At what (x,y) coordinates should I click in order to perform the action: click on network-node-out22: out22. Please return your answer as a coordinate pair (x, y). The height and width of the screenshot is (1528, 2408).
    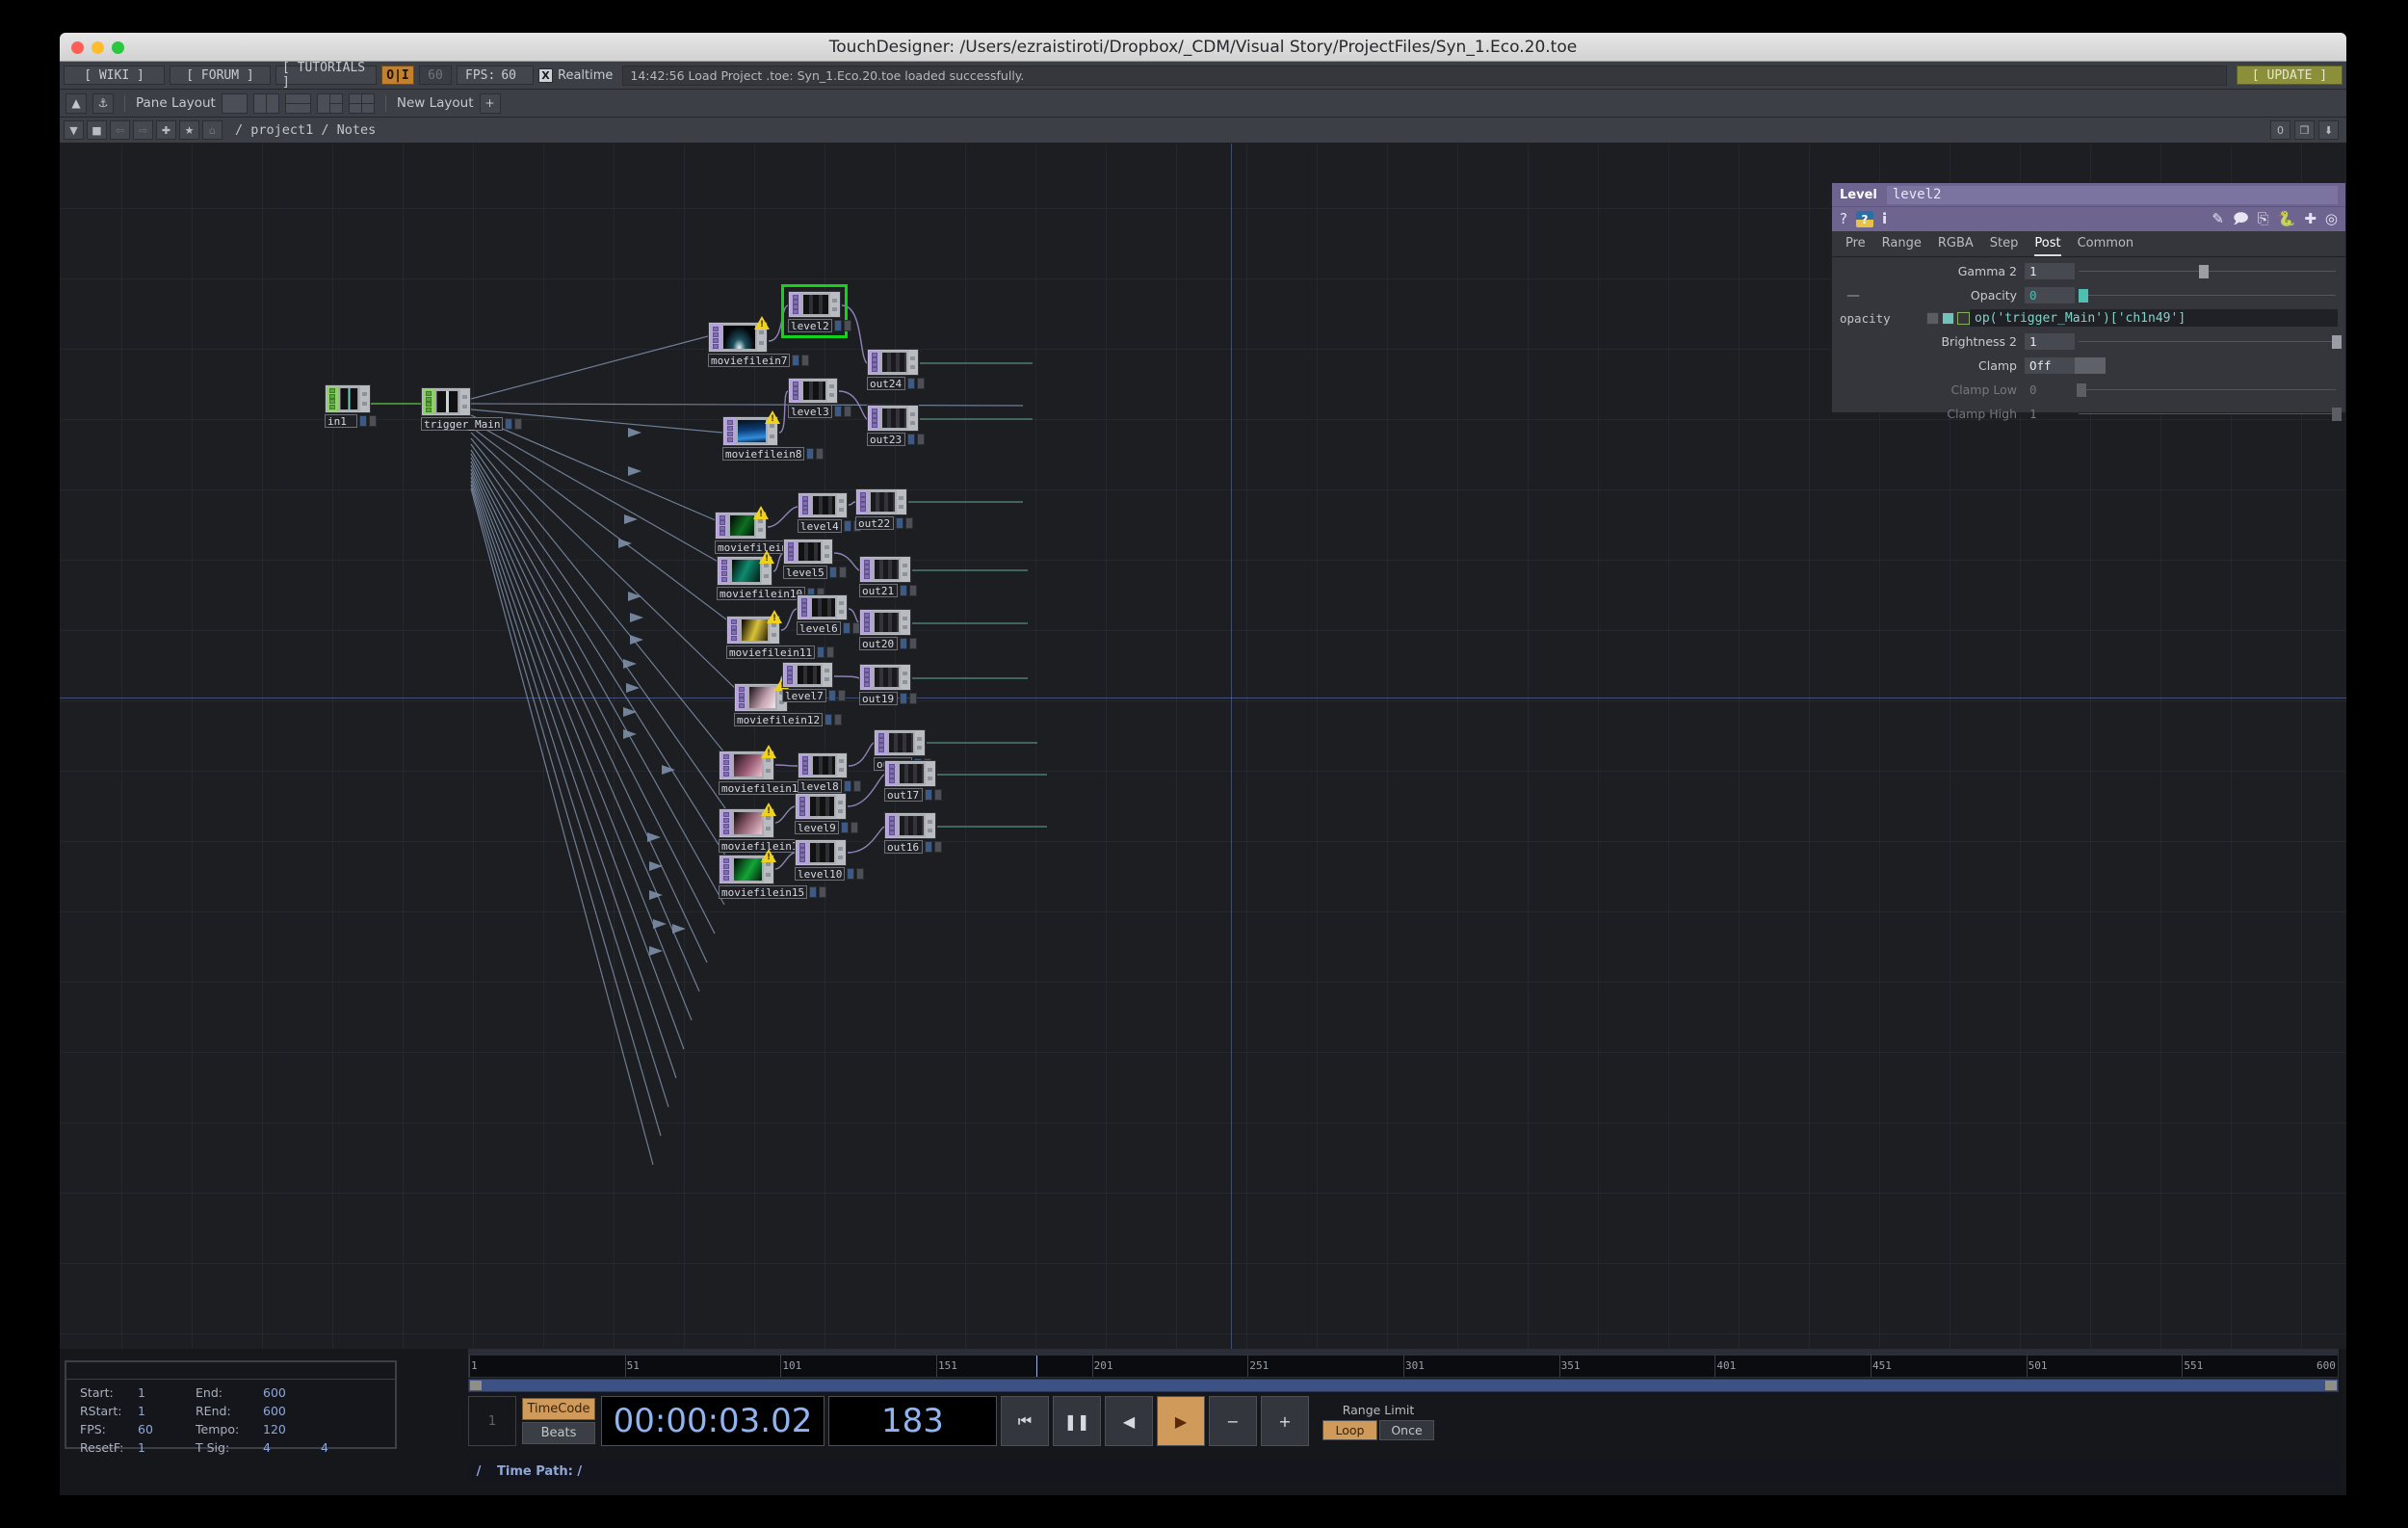
    Looking at the image, I should click on (884, 509).